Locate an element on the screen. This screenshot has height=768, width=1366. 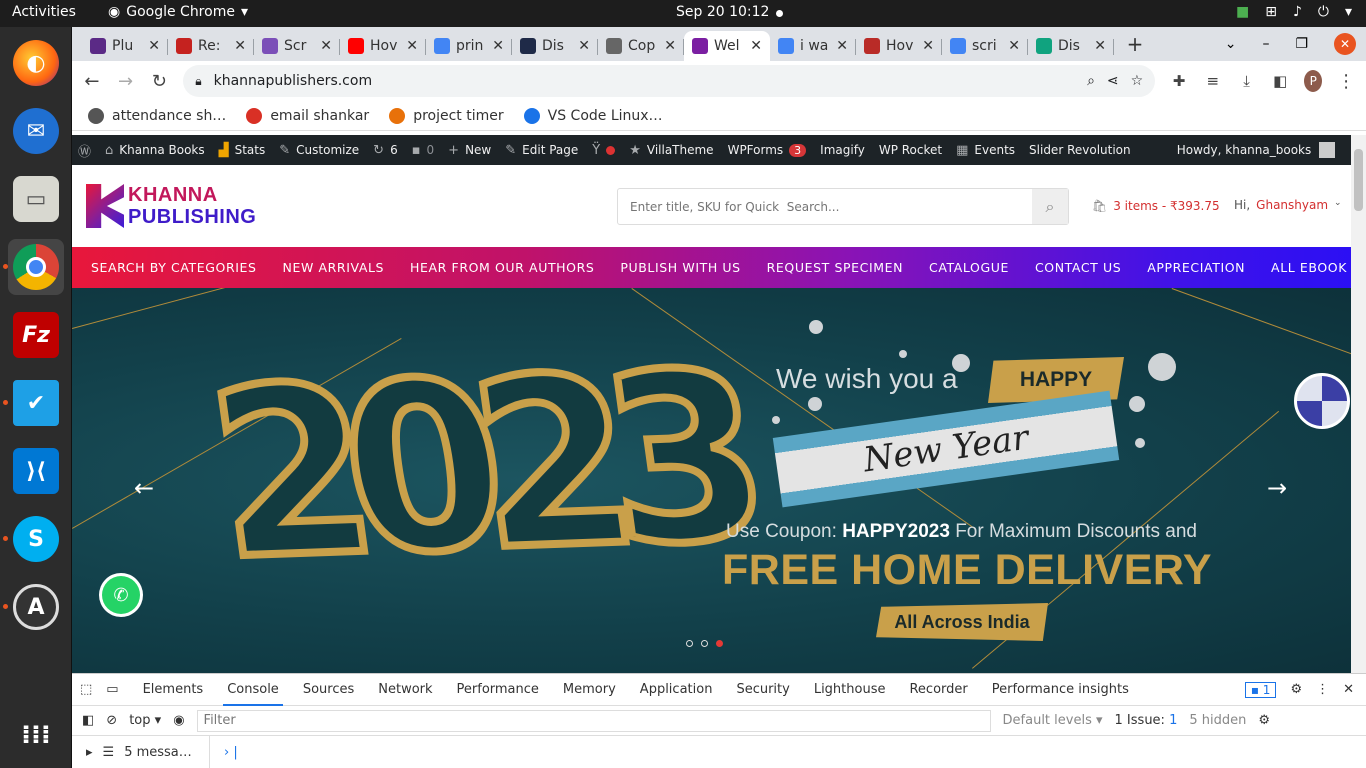
sidebar-toggle-icon: ◧ is located at coordinates (88, 720).